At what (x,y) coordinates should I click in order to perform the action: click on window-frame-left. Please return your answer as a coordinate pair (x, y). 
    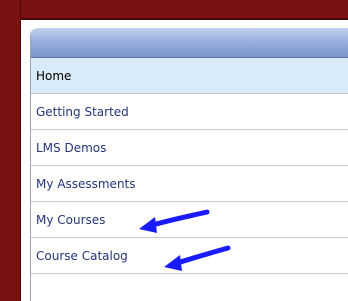
    Looking at the image, I should click on (10, 150).